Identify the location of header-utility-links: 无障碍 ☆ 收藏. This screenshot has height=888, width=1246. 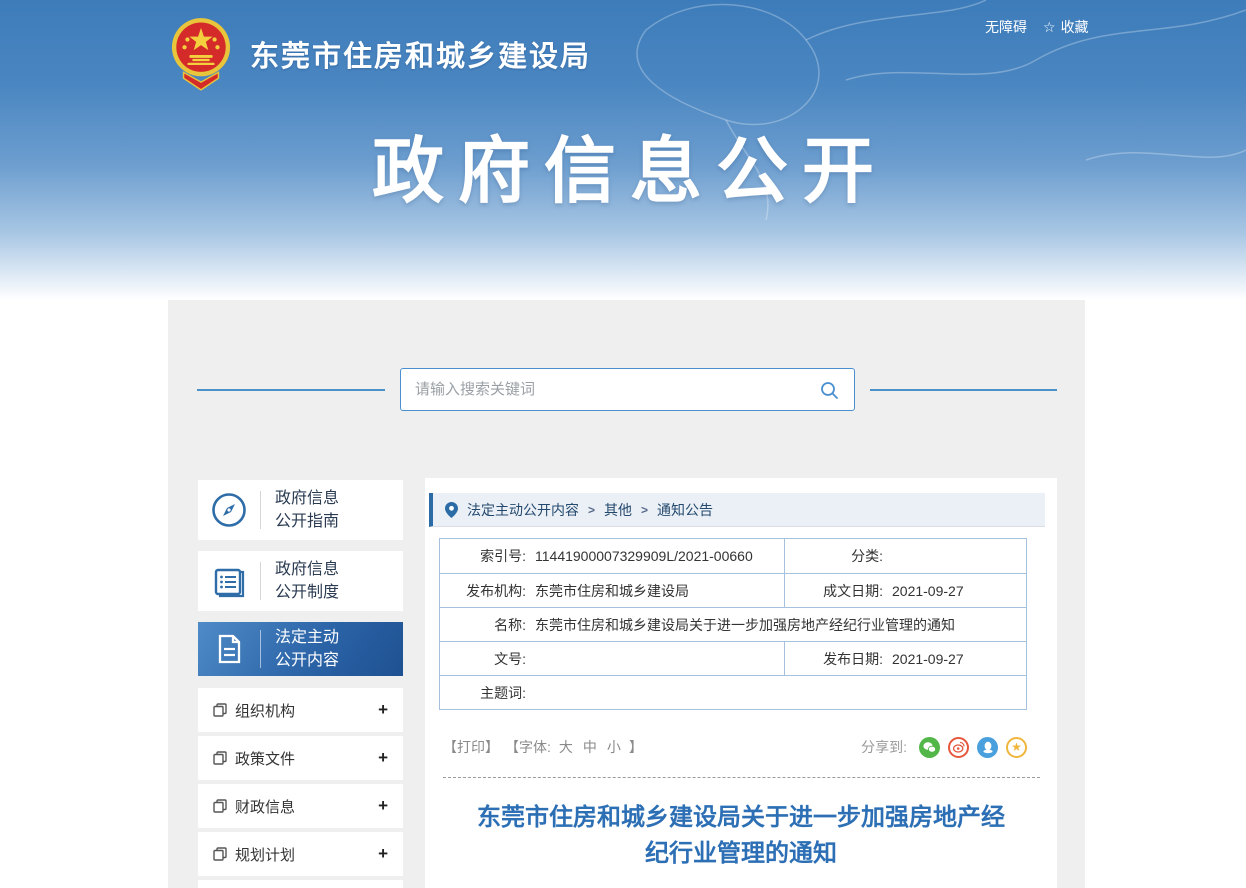
(1037, 27).